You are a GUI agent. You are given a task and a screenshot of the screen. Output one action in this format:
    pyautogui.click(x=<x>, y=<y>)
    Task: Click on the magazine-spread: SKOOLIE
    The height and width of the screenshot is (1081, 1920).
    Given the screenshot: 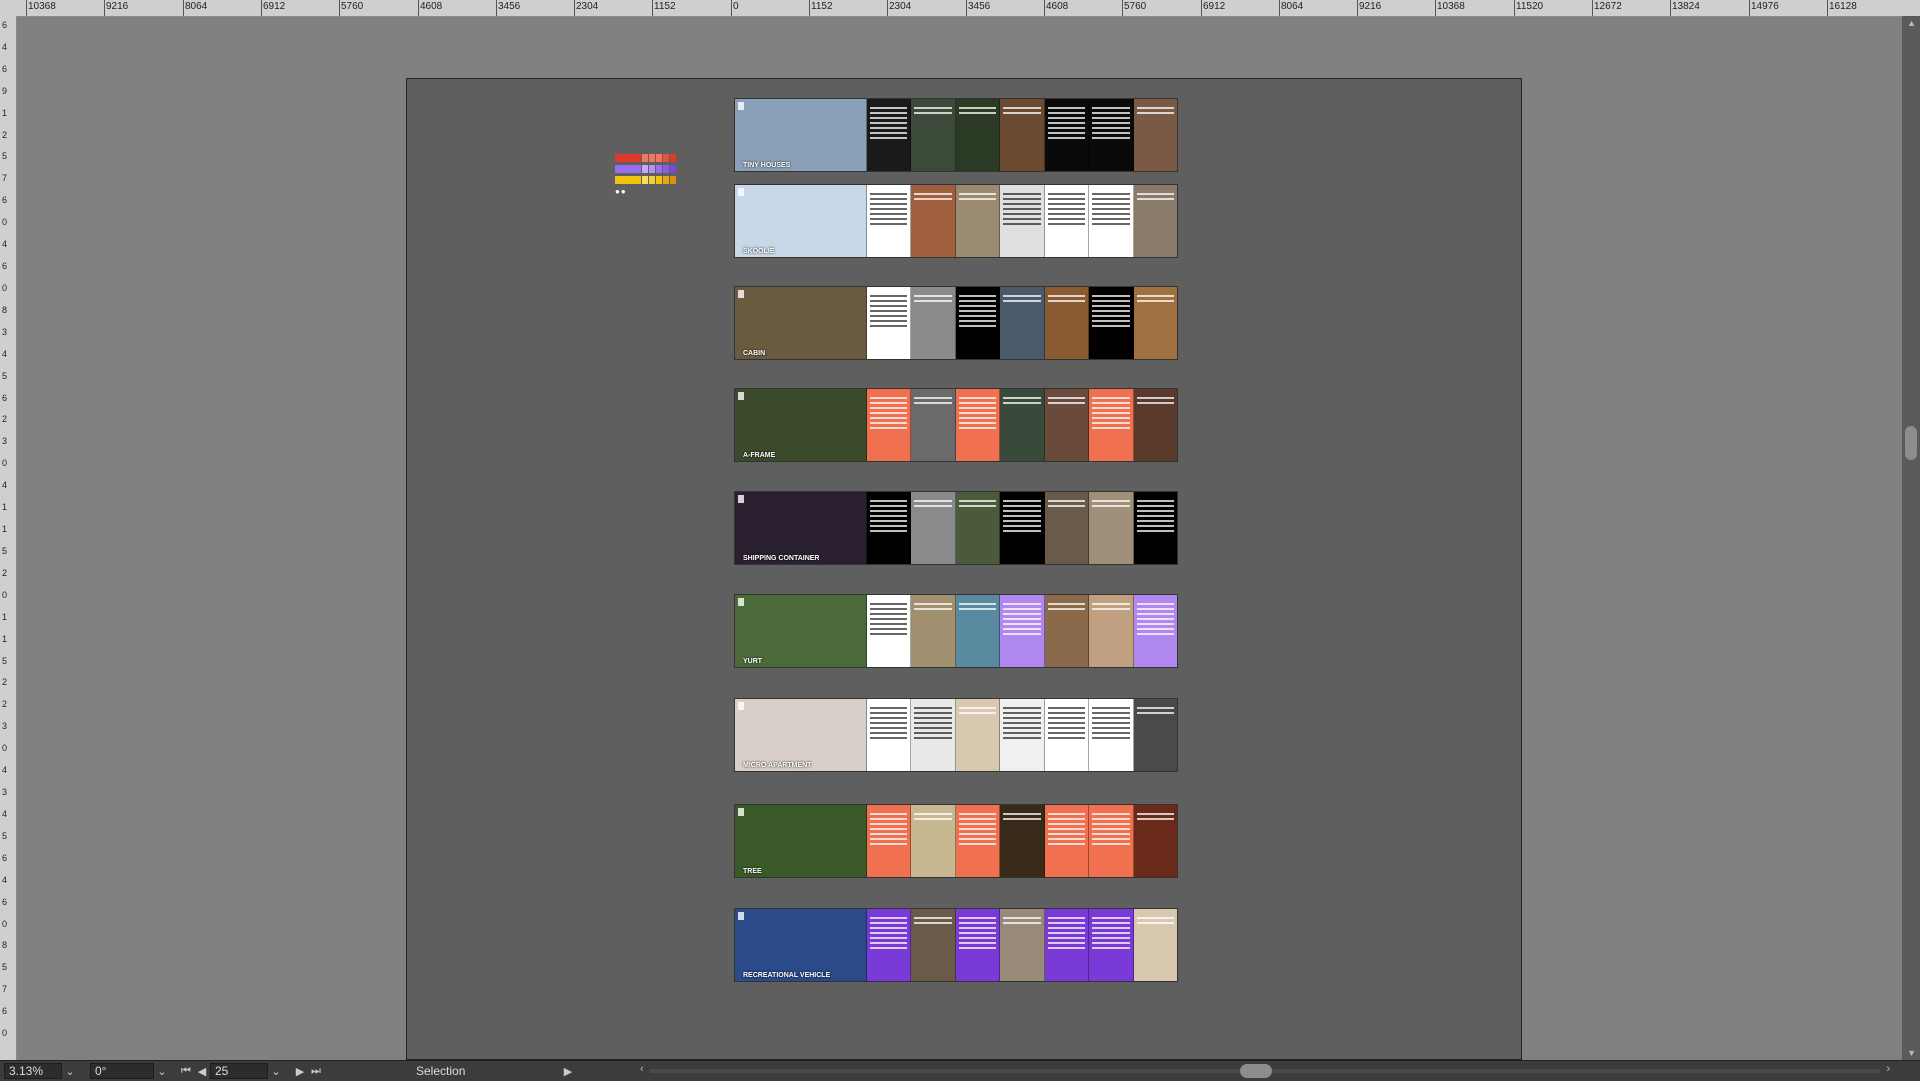 What is the action you would take?
    pyautogui.click(x=956, y=221)
    